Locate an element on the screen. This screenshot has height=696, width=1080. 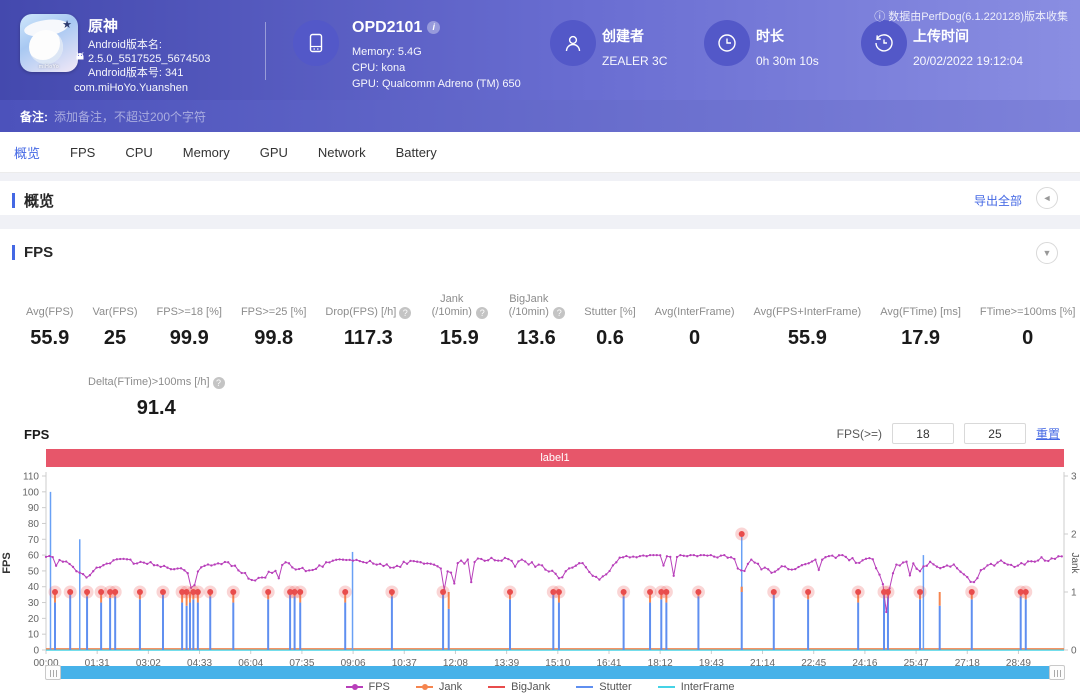
tab-6: Battery is located at coordinates (416, 152).